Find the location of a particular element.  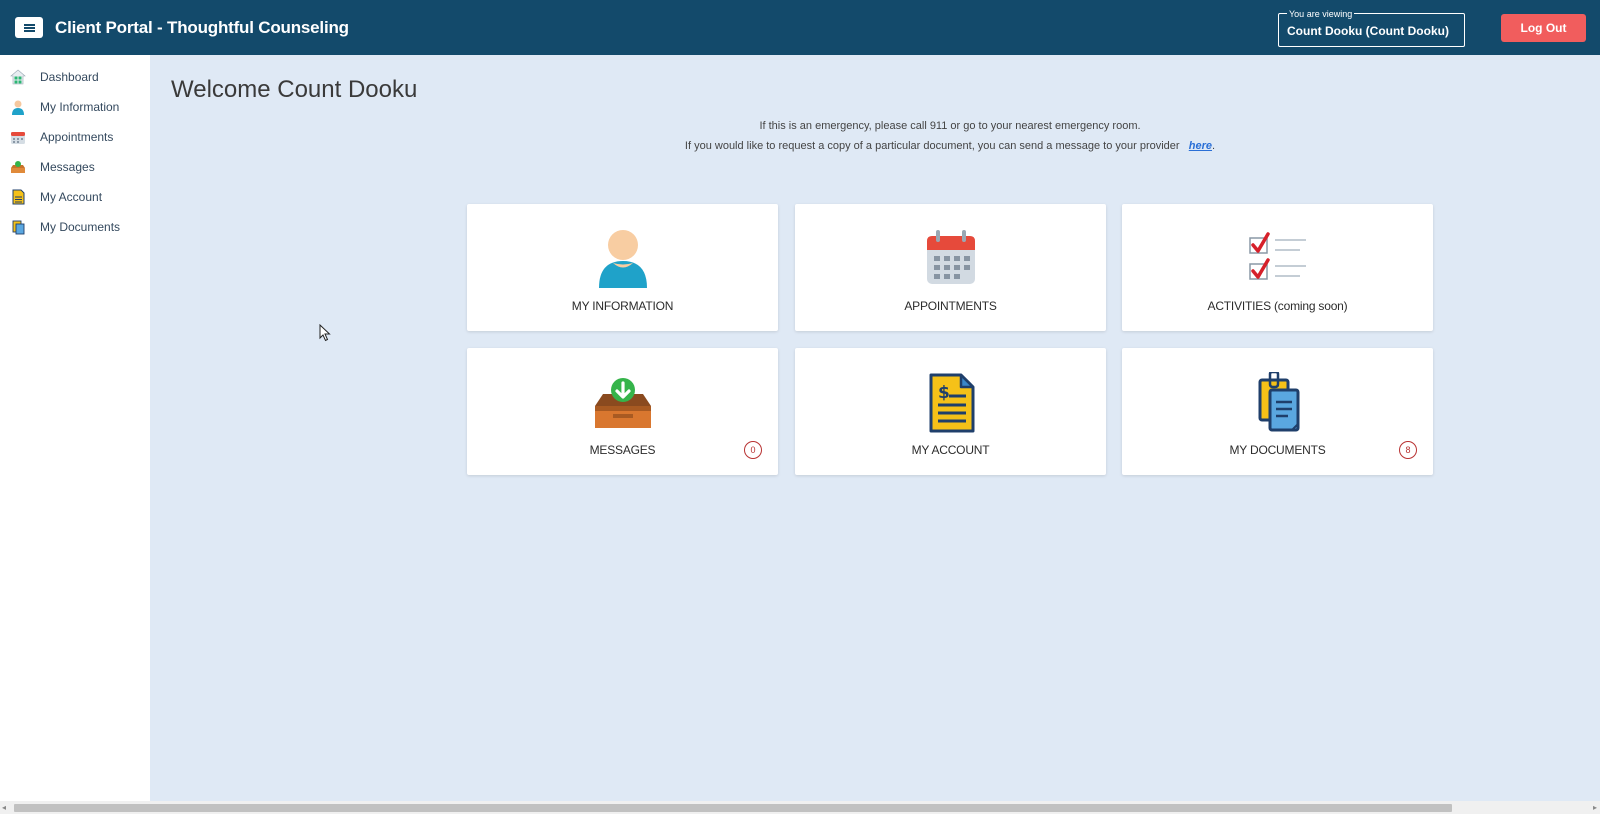

scroll-left-arrow-icon: ◂ is located at coordinates (4, 807).